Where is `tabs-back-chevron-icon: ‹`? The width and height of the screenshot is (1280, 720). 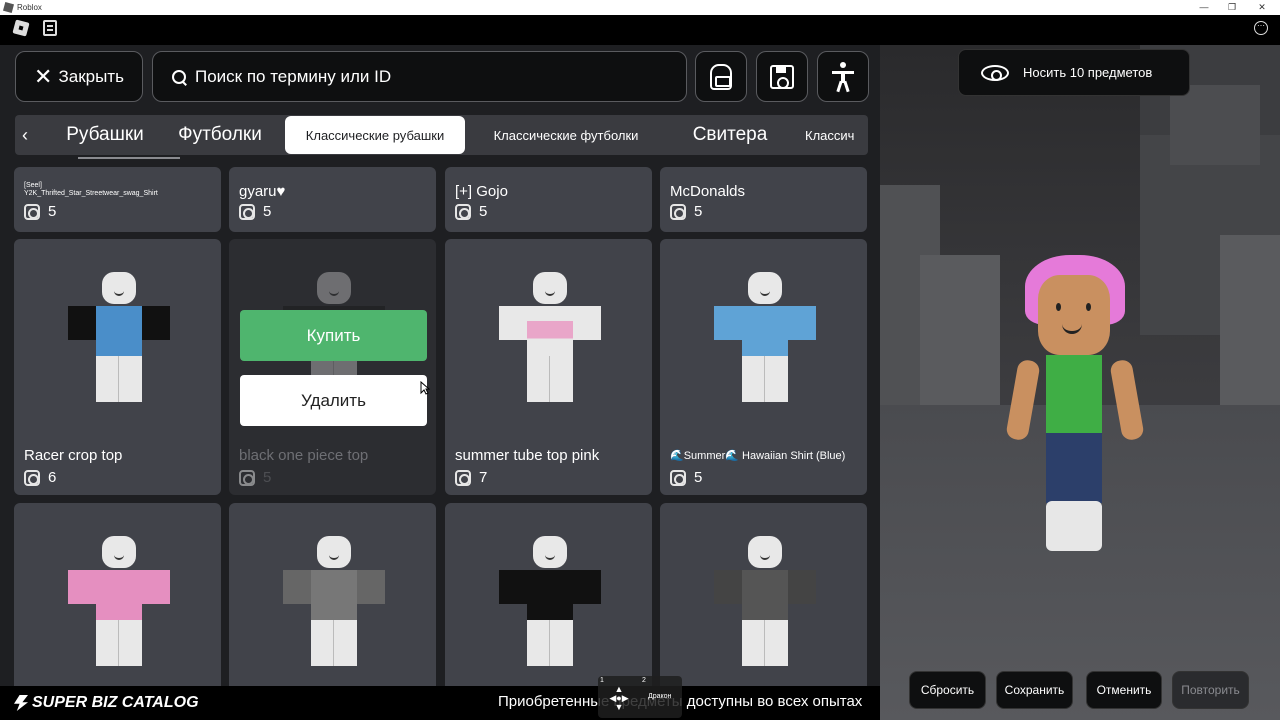 tabs-back-chevron-icon: ‹ is located at coordinates (25, 135).